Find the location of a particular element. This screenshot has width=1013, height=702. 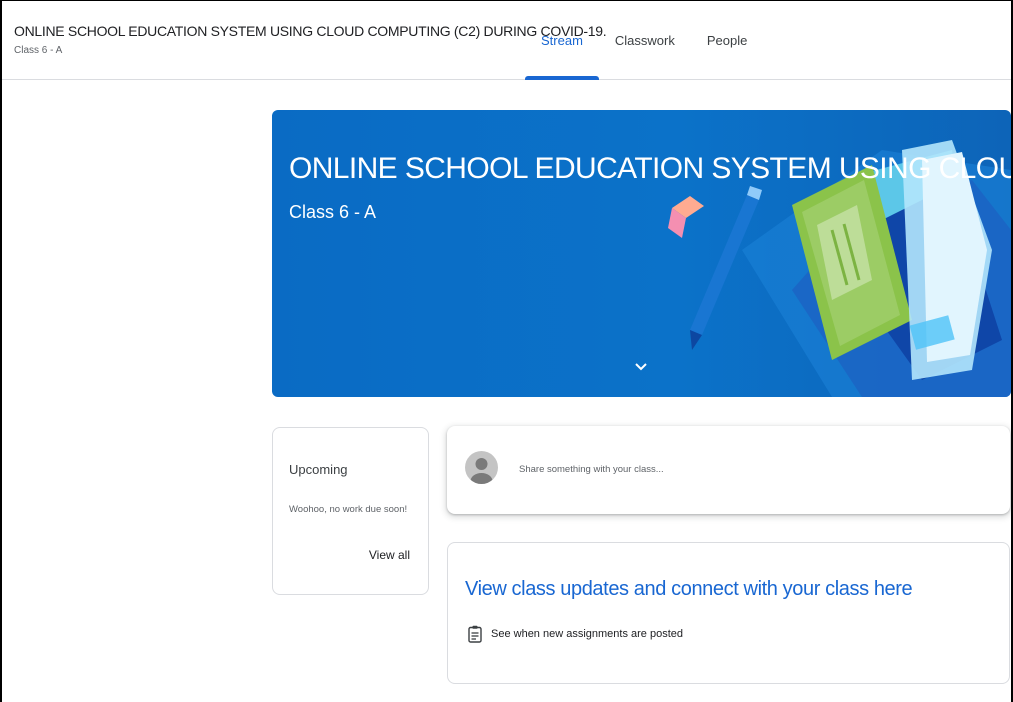

assignment-icon is located at coordinates (475, 634).